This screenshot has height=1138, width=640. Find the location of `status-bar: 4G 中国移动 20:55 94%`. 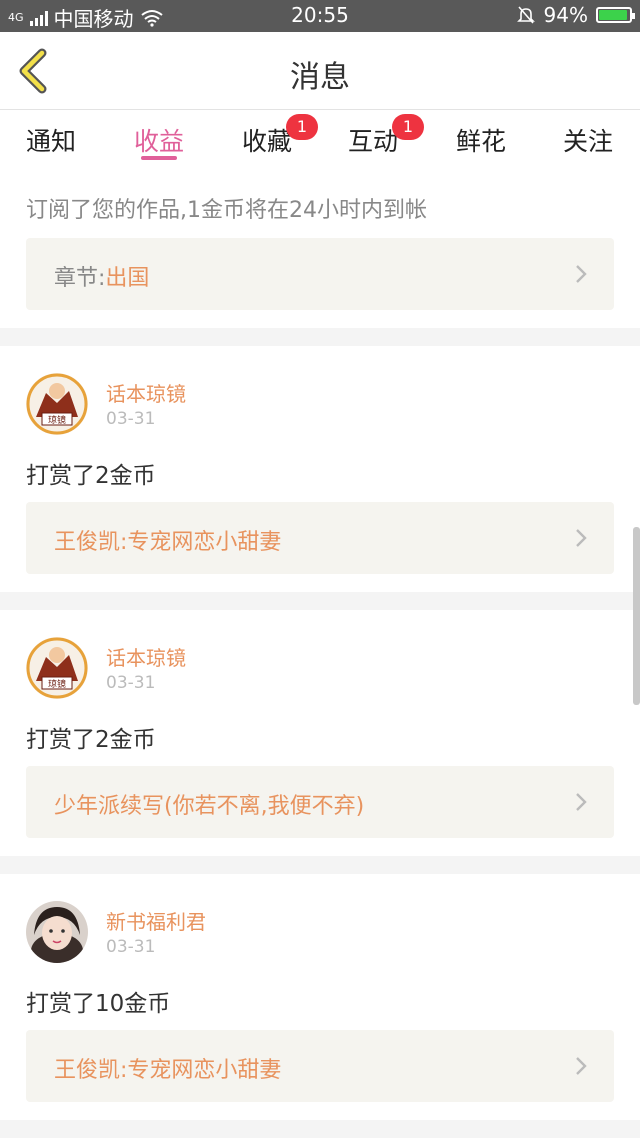

status-bar: 4G 中国移动 20:55 94% is located at coordinates (320, 16).